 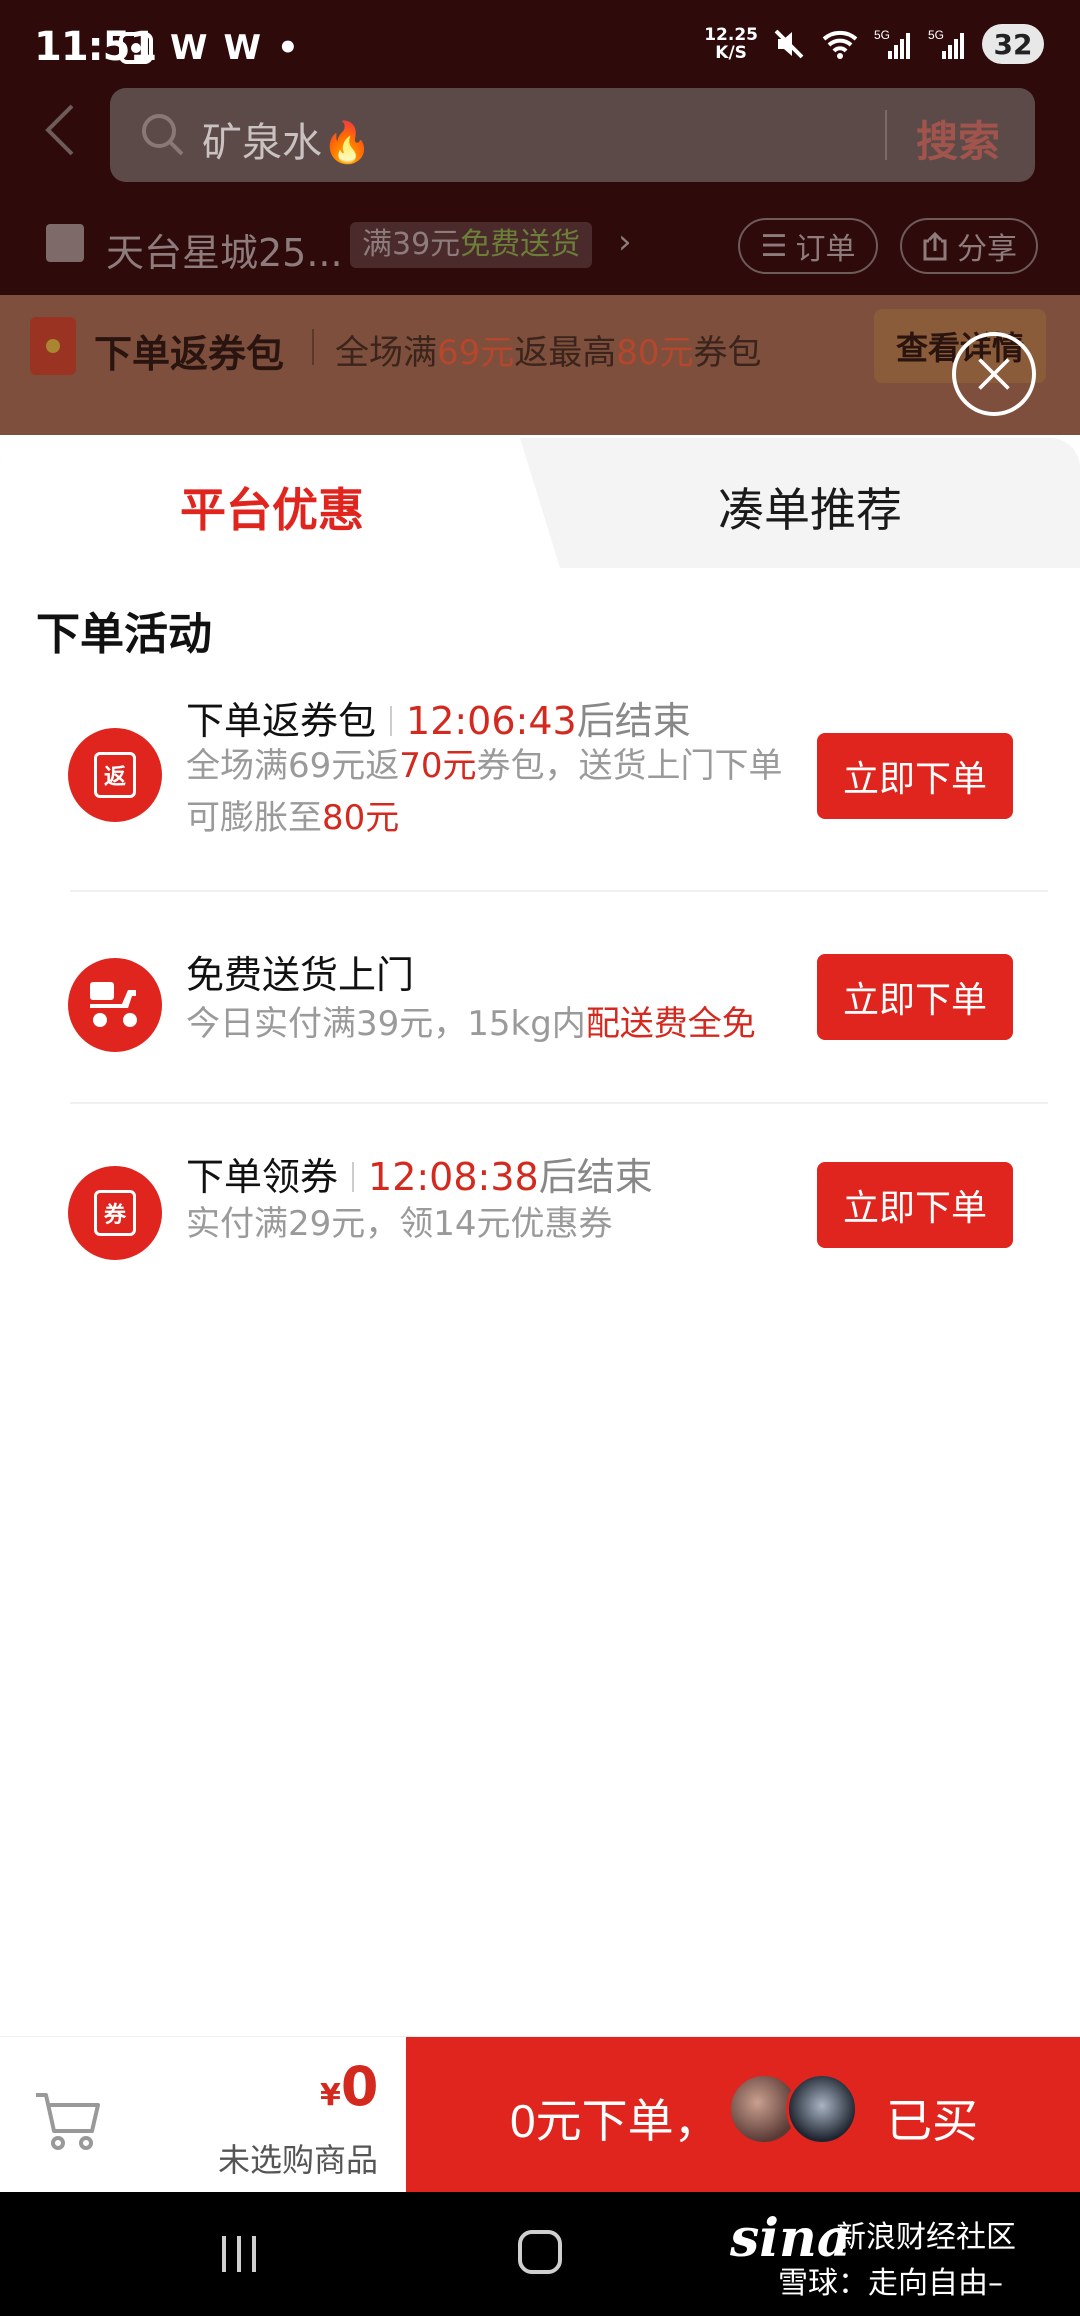 What do you see at coordinates (572, 135) in the screenshot?
I see `search-bar: 矿泉水🔥 搜索` at bounding box center [572, 135].